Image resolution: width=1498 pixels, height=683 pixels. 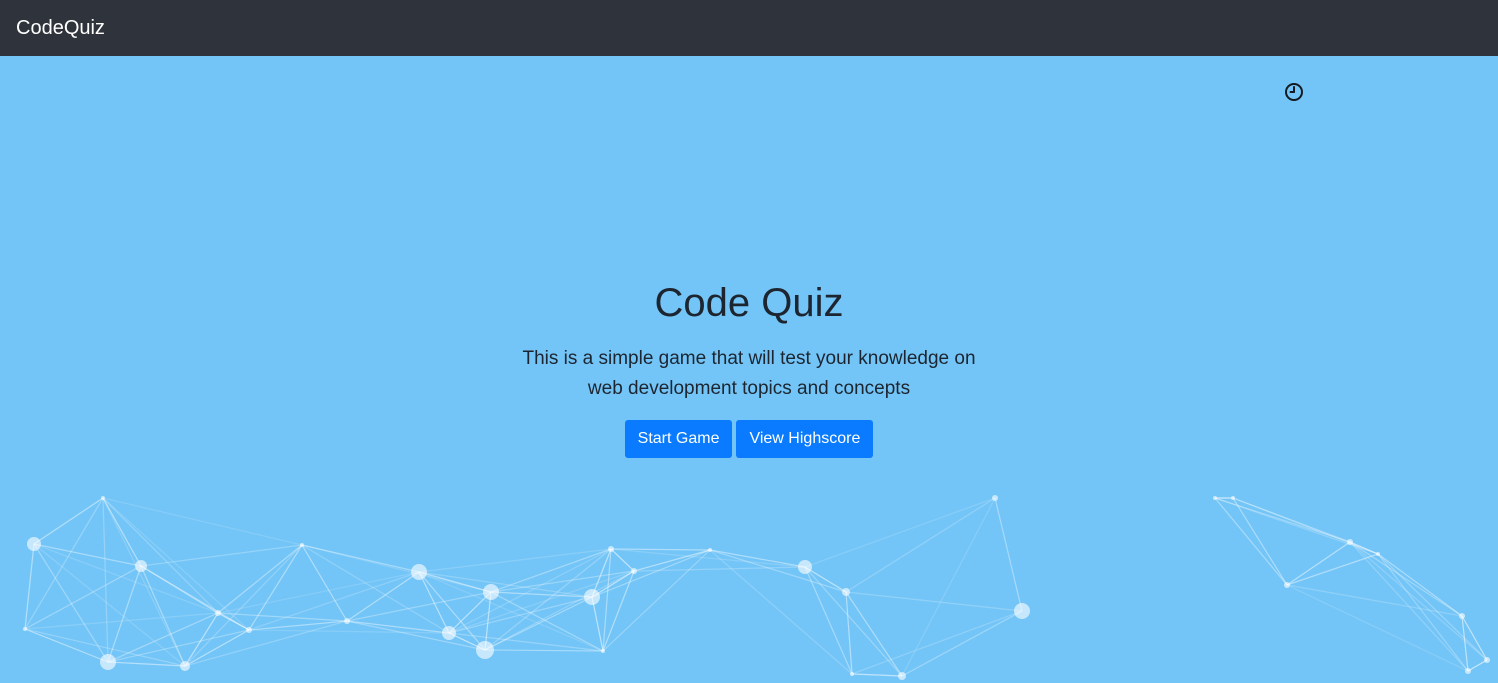 I want to click on brand-link: CodeQuiz, so click(x=60, y=28).